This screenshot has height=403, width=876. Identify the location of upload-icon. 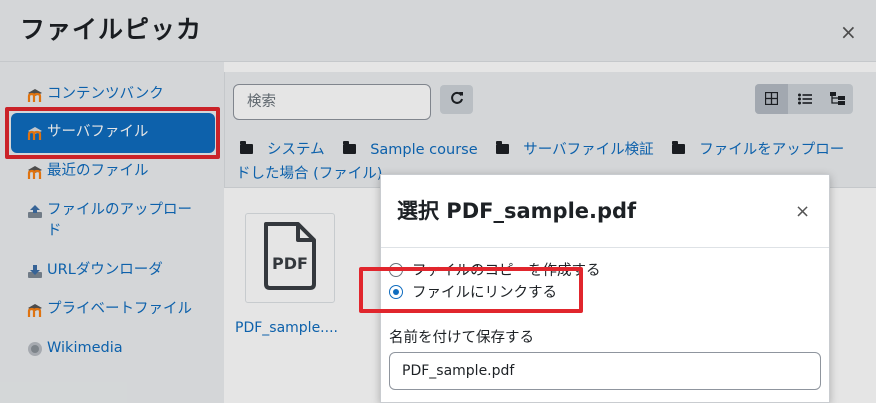
(35, 211).